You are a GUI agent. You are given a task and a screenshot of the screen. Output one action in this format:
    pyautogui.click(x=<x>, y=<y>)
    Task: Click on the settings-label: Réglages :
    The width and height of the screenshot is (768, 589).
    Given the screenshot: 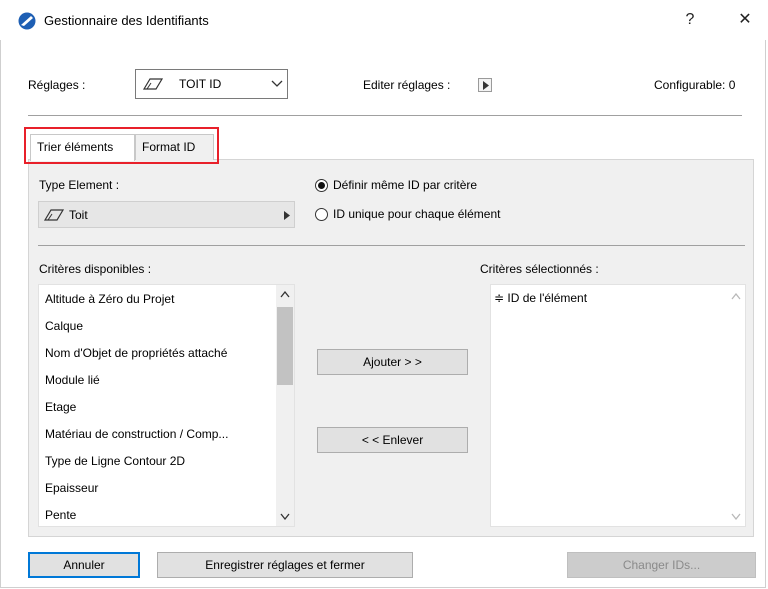 What is the action you would take?
    pyautogui.click(x=57, y=85)
    